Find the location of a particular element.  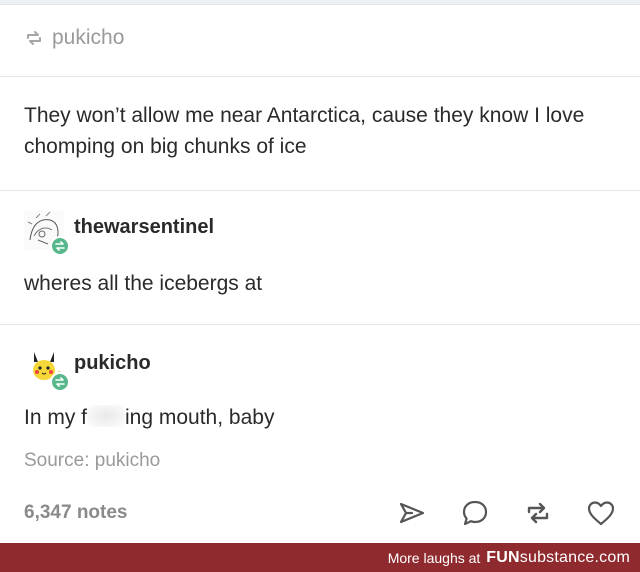

reblog-text: In my f ing mouth, baby is located at coordinates (332, 417).